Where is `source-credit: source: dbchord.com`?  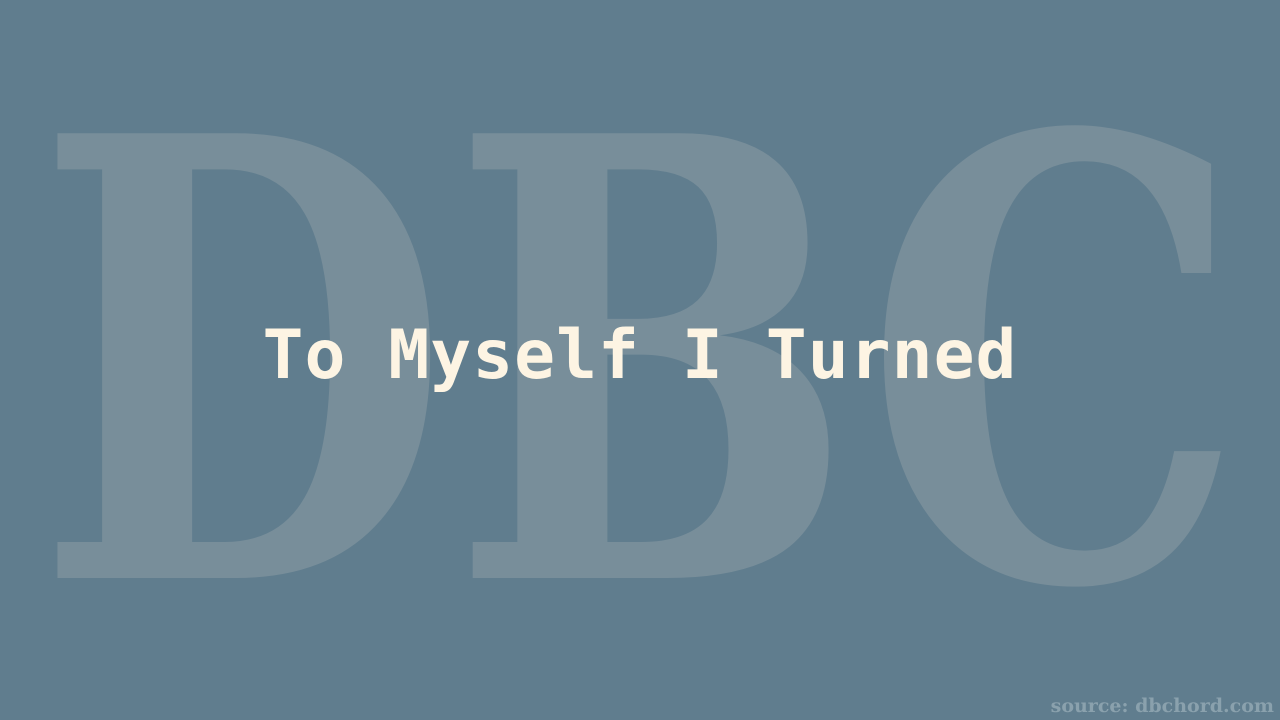
source-credit: source: dbchord.com is located at coordinates (1162, 706).